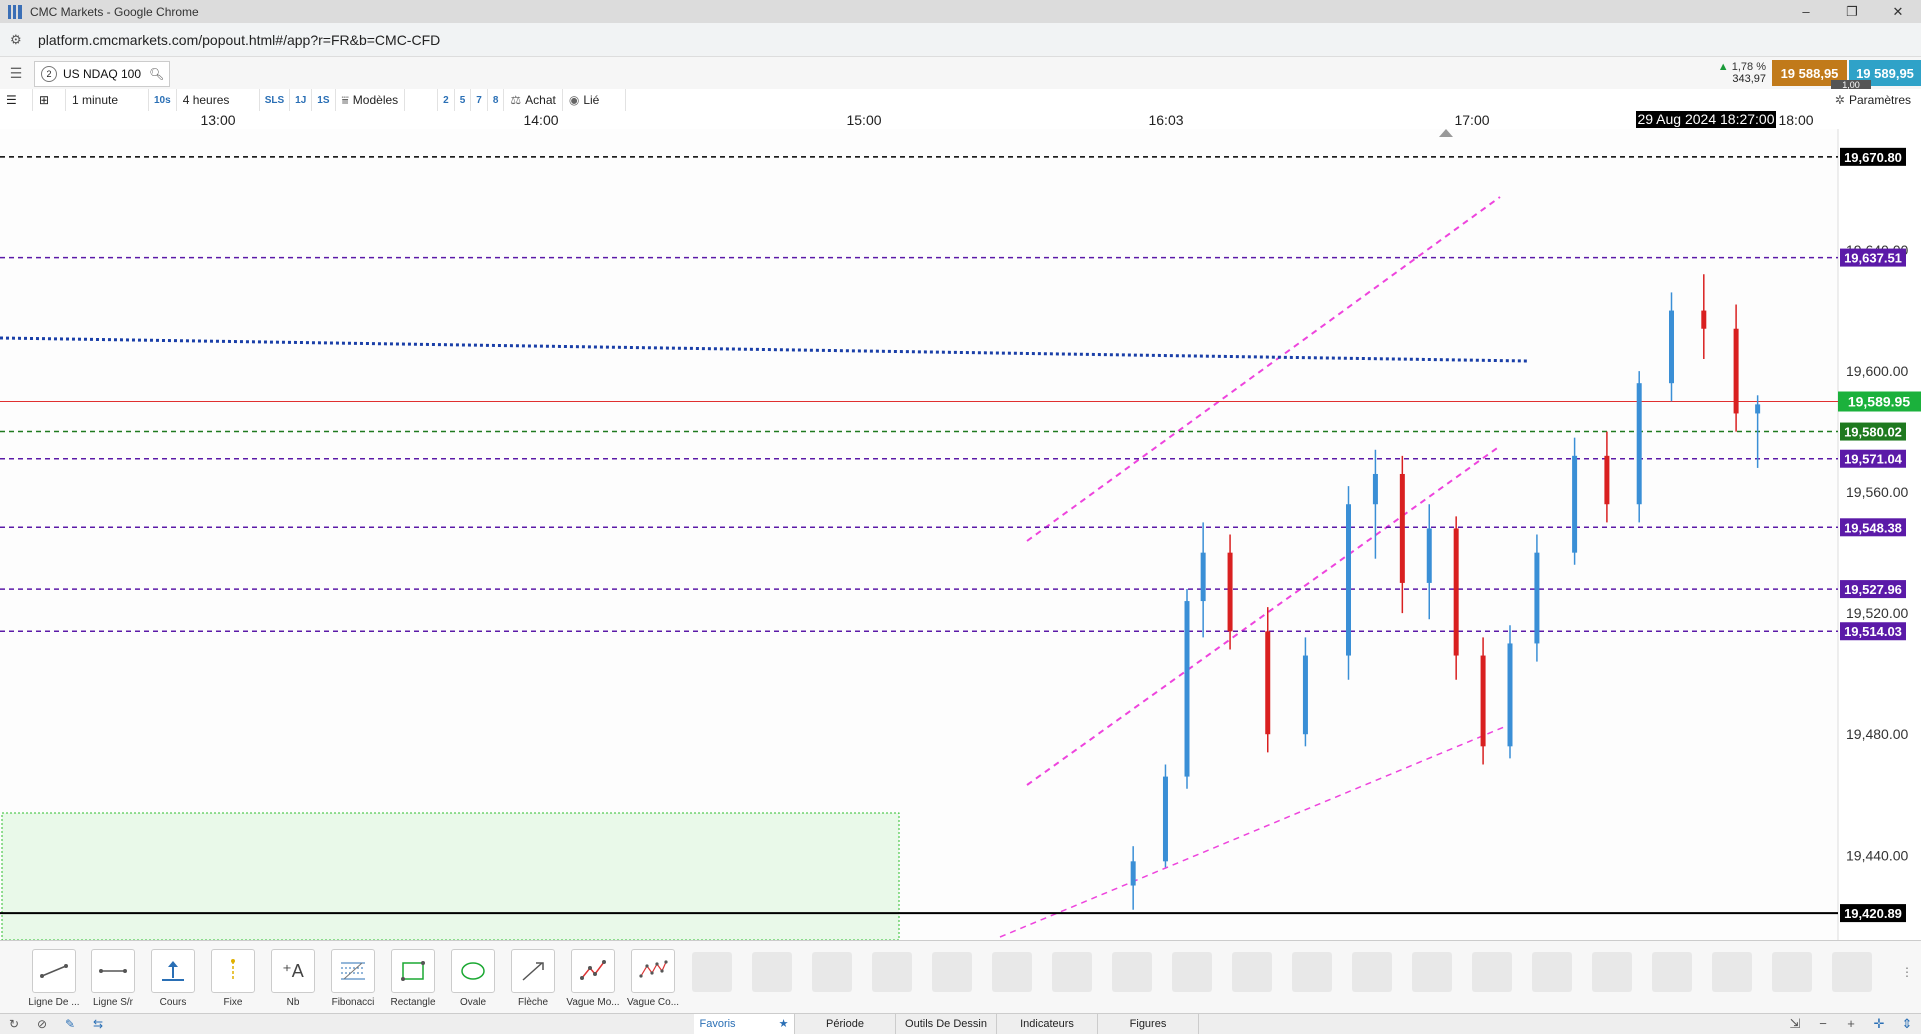 The image size is (1921, 1034). What do you see at coordinates (98, 1024) in the screenshot?
I see `magnet-icon: ⇆` at bounding box center [98, 1024].